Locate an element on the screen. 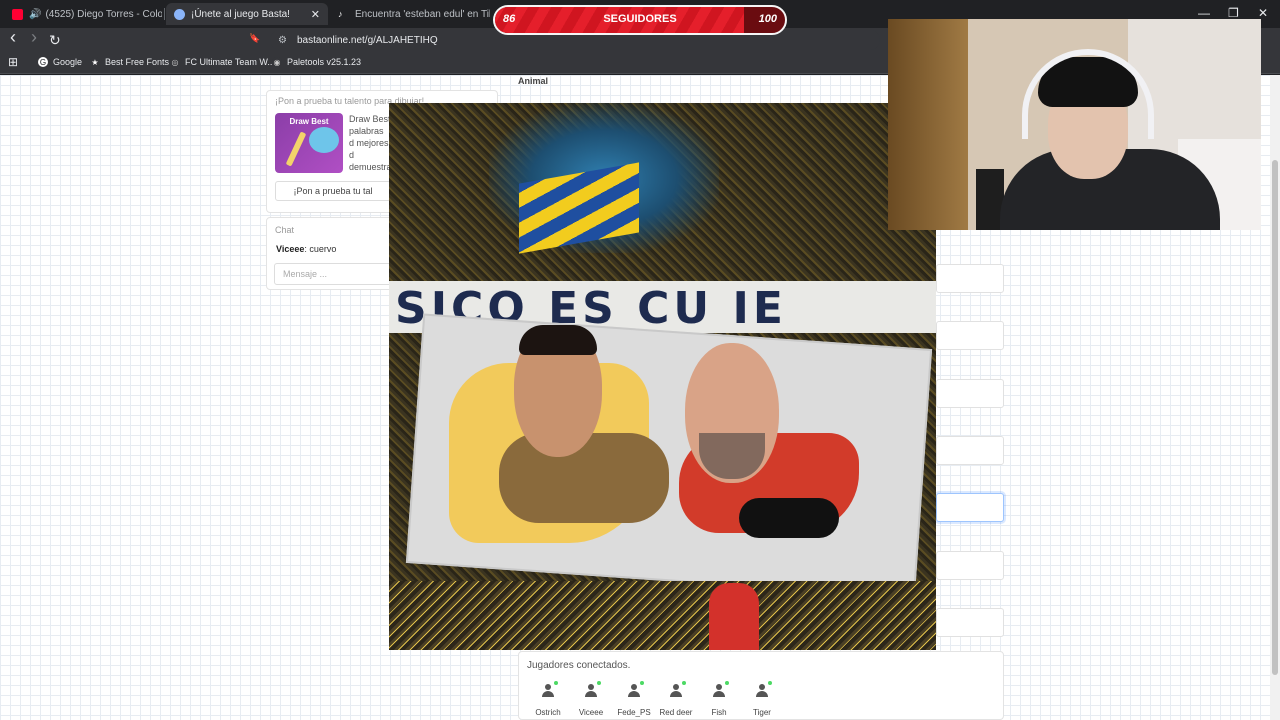 The width and height of the screenshot is (1280, 720). chat-text: cuervo is located at coordinates (323, 249).